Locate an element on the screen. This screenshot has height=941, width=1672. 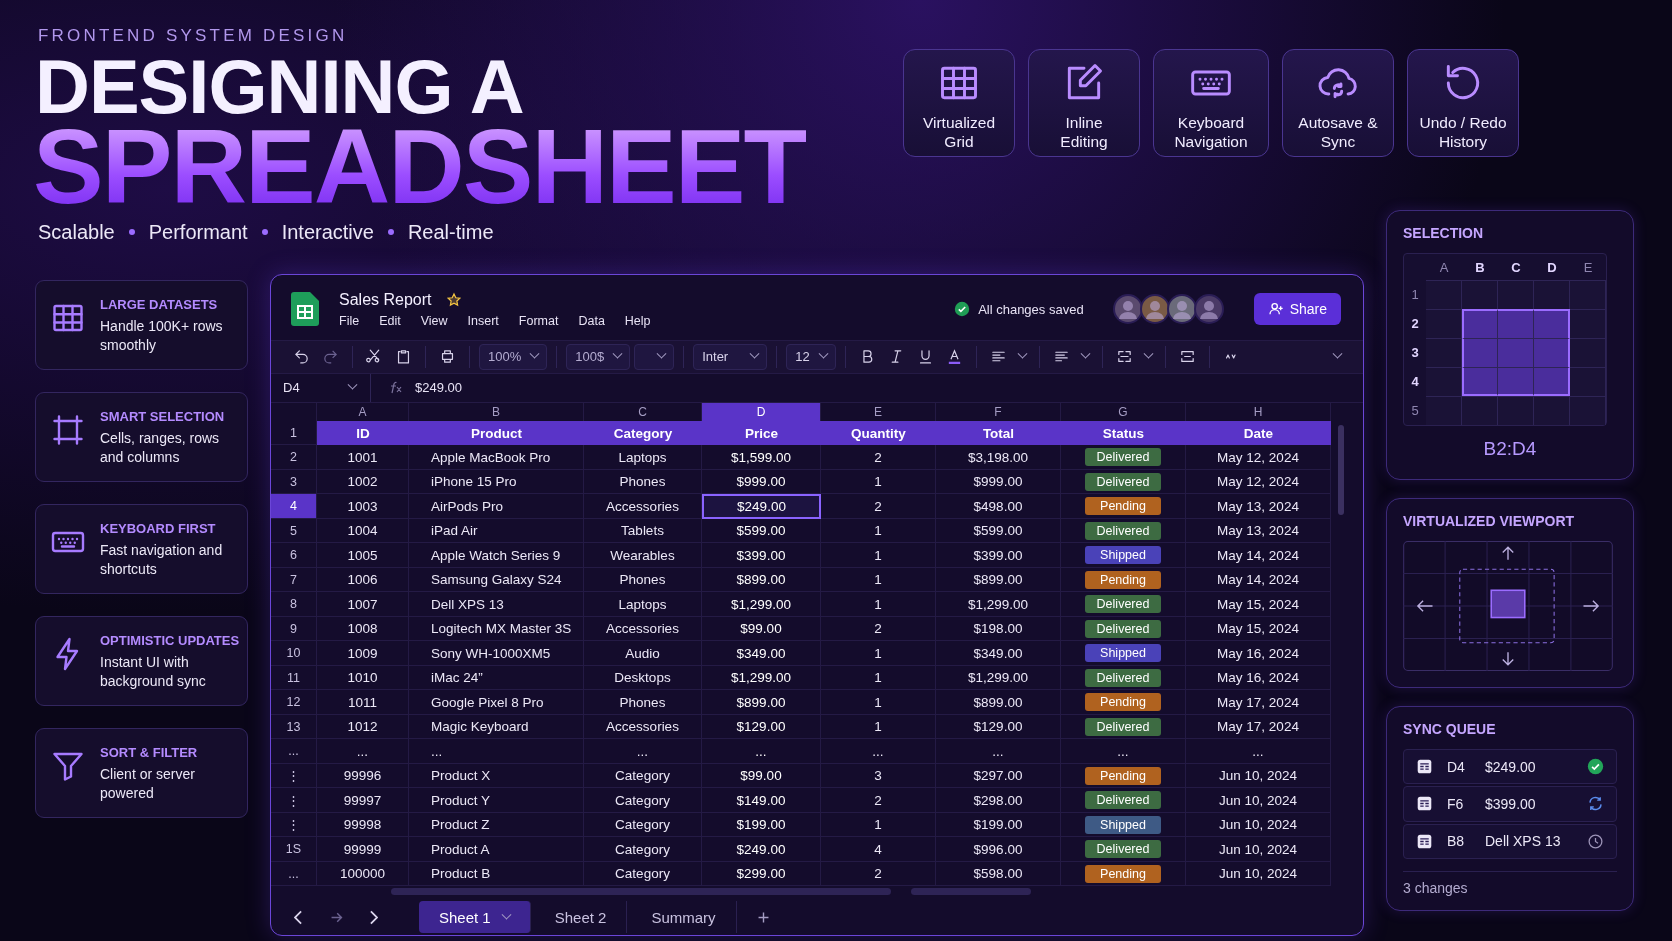
table-cell: 3 is located at coordinates (878, 776).